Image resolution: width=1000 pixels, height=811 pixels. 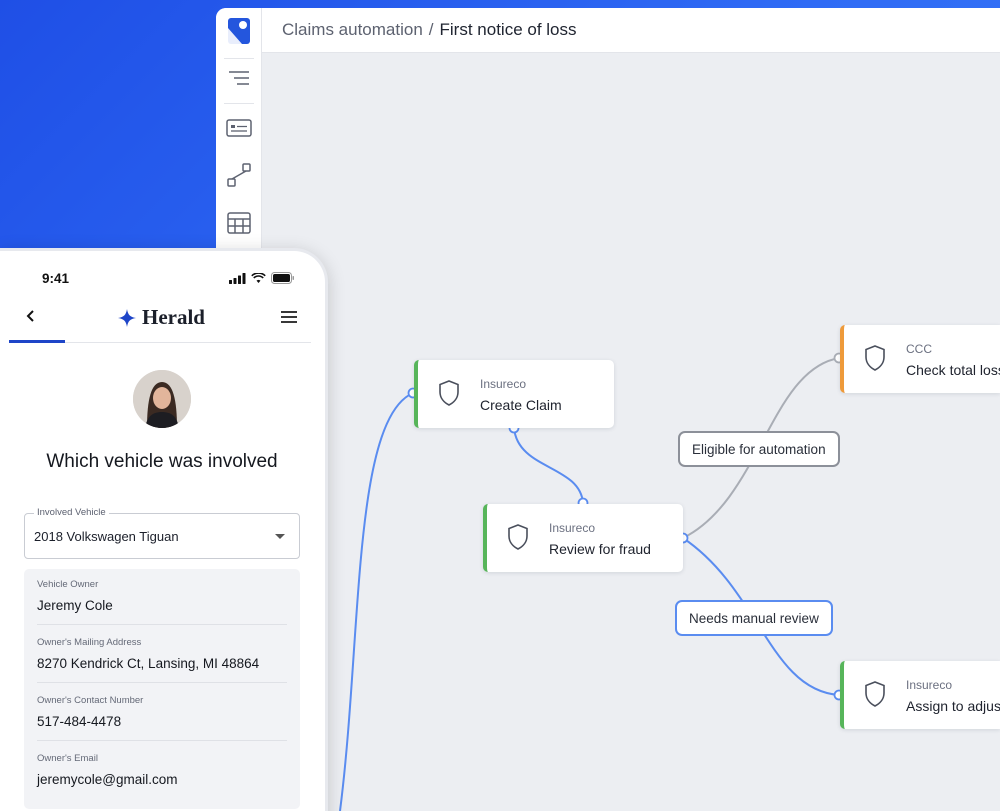 What do you see at coordinates (600, 549) in the screenshot?
I see `node-title: Review for fraud` at bounding box center [600, 549].